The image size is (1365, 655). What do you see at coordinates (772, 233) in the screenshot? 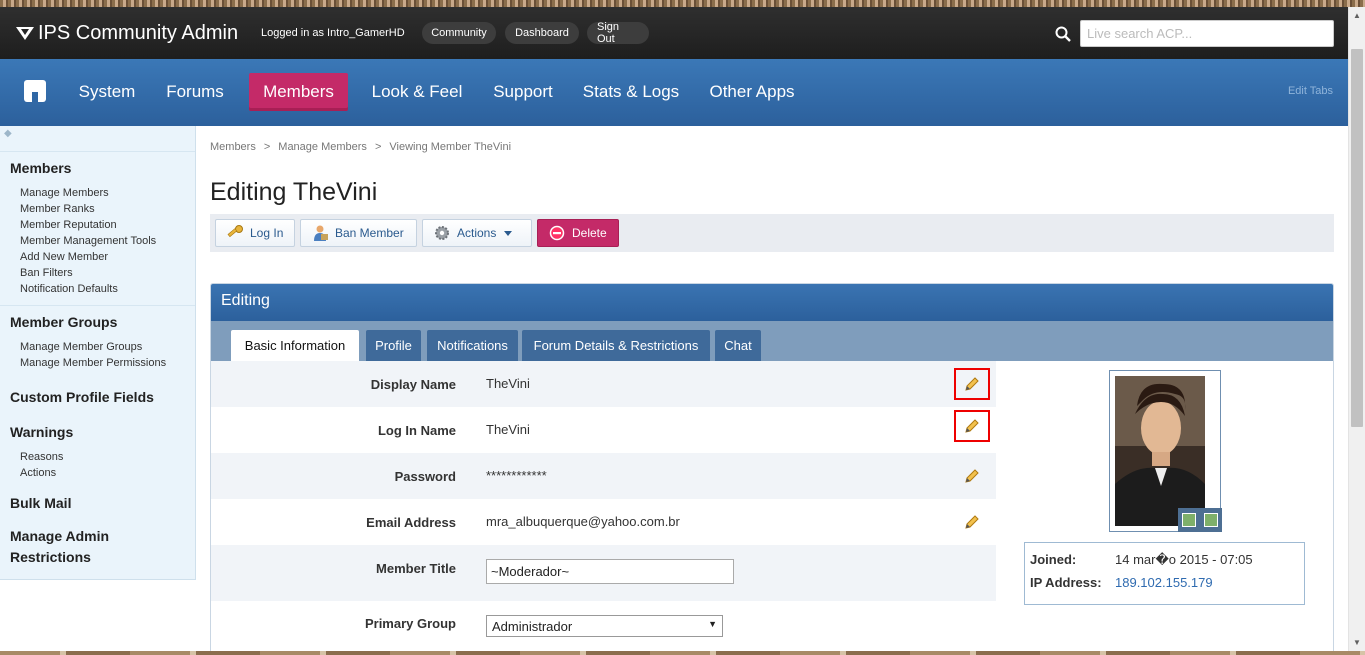
I see `member-toolbar: Log In Ban Member Actions Delete` at bounding box center [772, 233].